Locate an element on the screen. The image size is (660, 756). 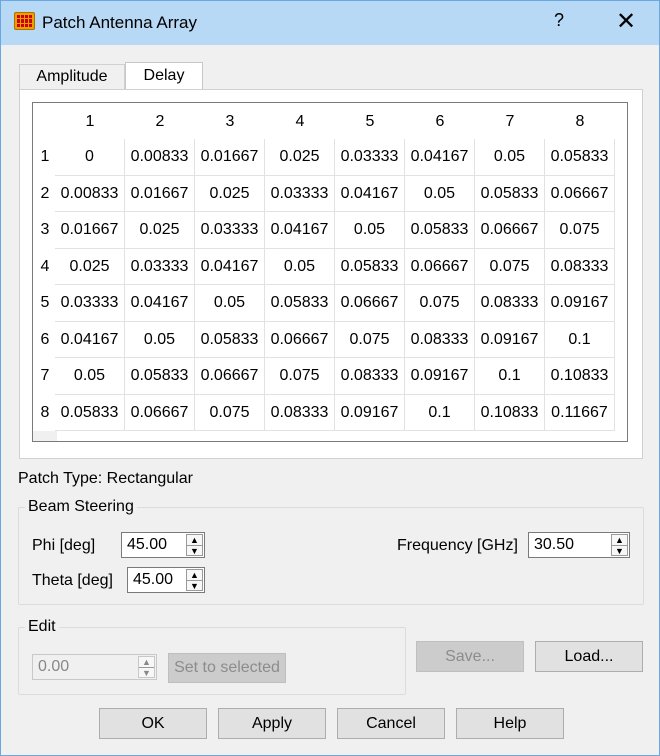
cancel-button: Cancel is located at coordinates (391, 723).